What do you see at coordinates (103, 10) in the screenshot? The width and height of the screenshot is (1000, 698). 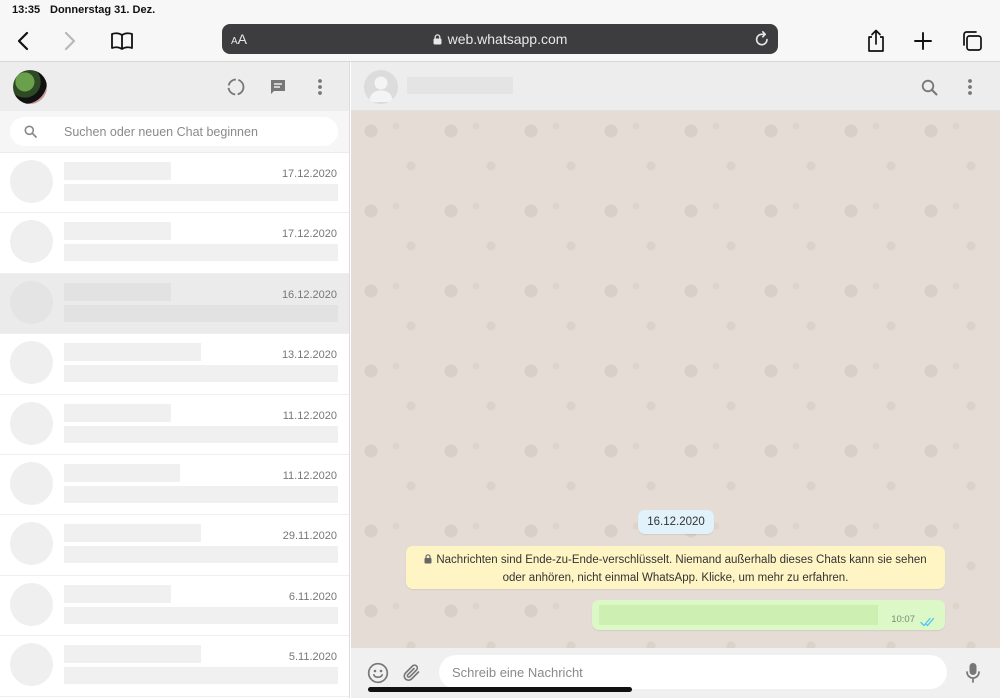 I see `status-date: Donnerstag 31. Dez.` at bounding box center [103, 10].